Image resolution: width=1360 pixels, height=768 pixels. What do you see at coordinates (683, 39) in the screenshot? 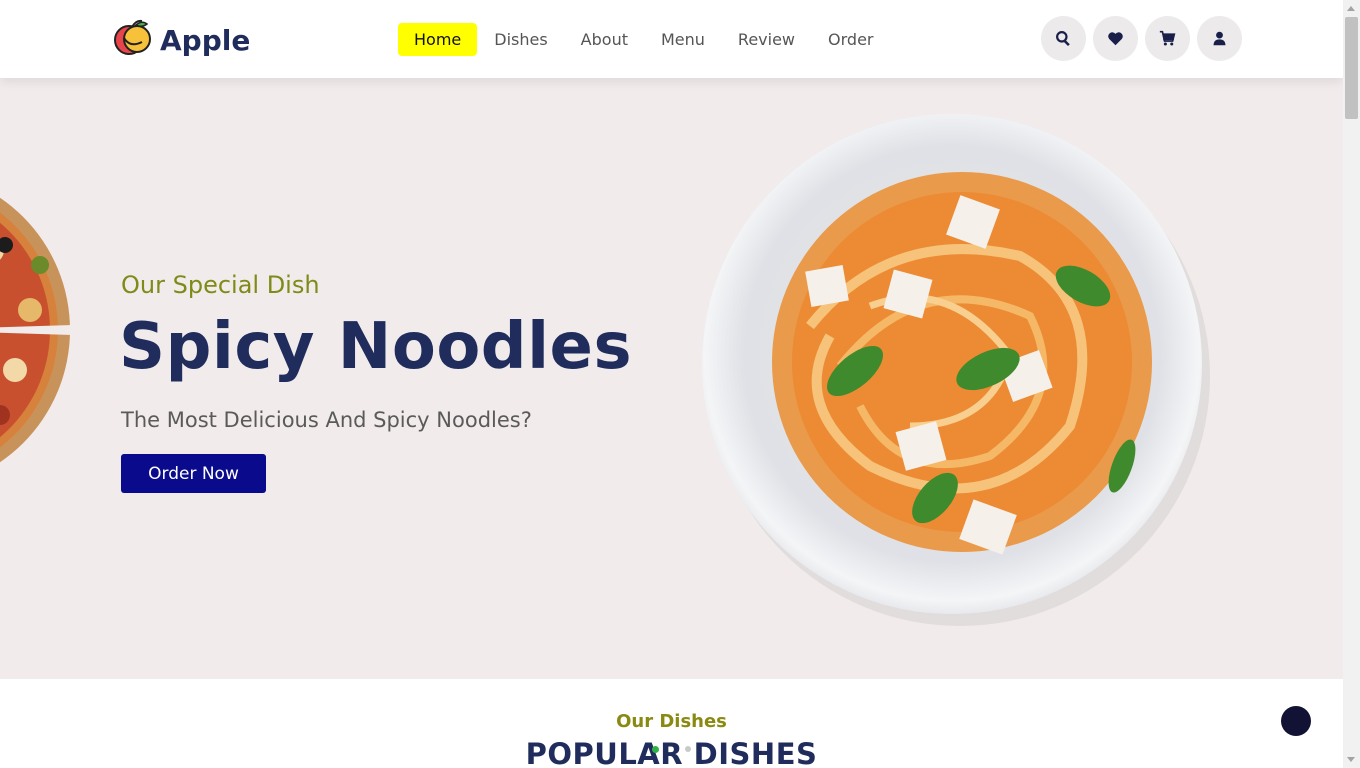
I see `nav-item-menu: Menu` at bounding box center [683, 39].